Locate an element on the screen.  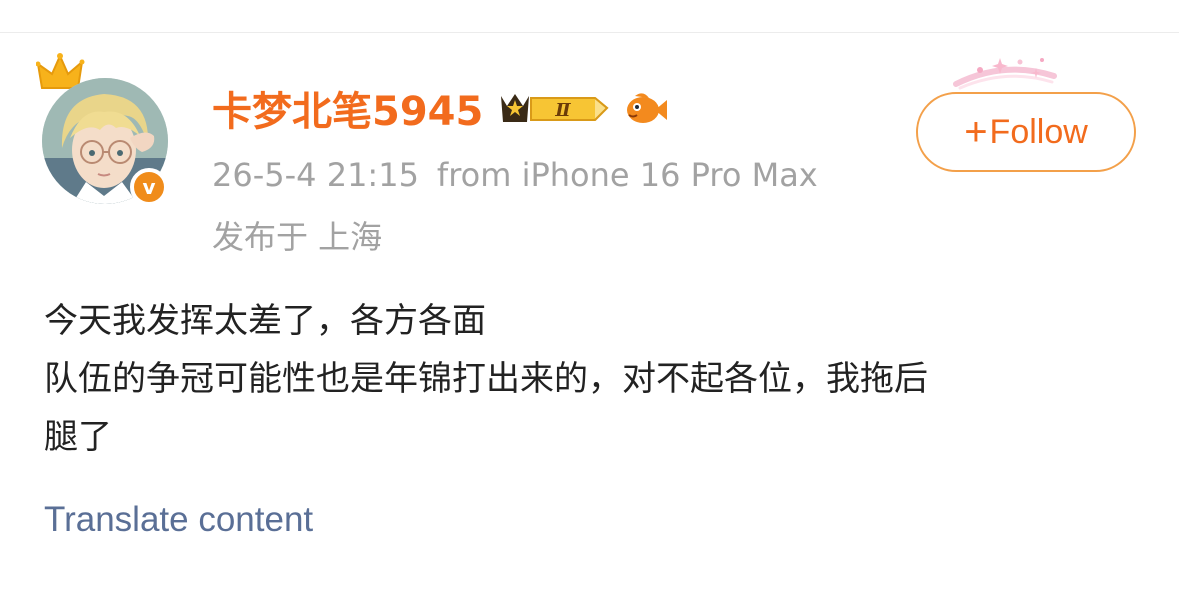
avatar-block: v is located at coordinates (106, 132).